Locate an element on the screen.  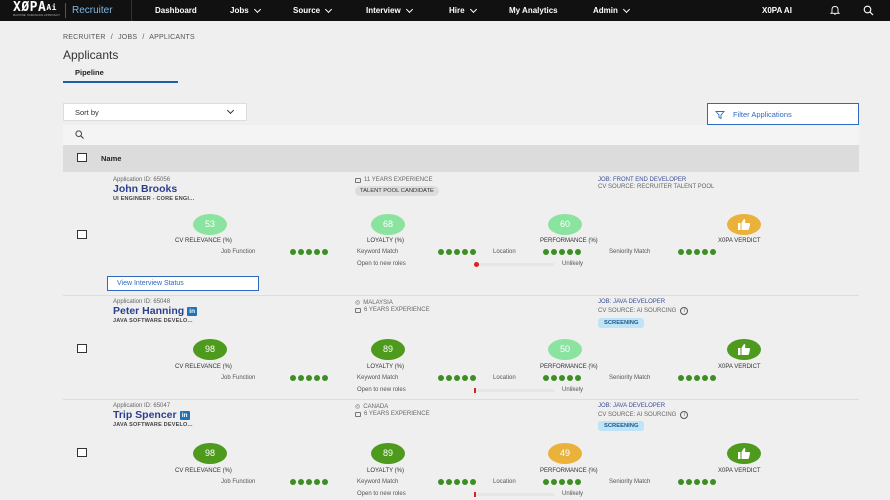
nav-item-dashboard: Dashboard is located at coordinates (176, 10).